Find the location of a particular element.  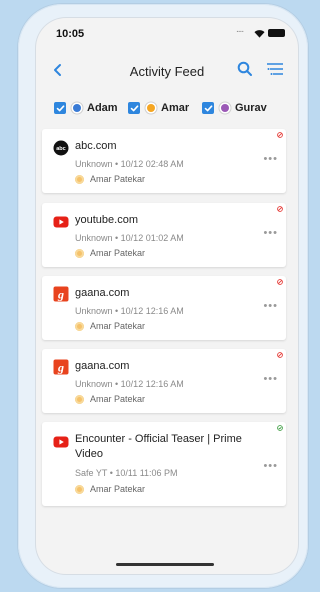

status-time: 10:05 is located at coordinates (70, 34).